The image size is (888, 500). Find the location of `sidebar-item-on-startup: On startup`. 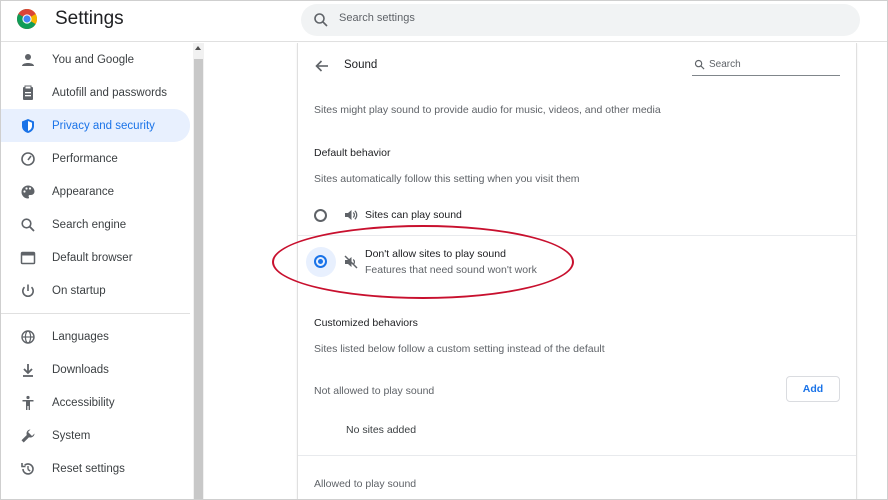

sidebar-item-on-startup: On startup is located at coordinates (95, 290).